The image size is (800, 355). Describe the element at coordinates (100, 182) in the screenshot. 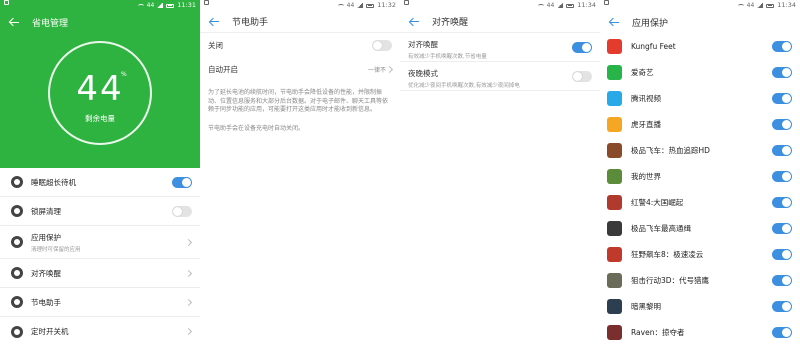

I see `setting-row-sleep-standby: 睡眠超长待机` at that location.